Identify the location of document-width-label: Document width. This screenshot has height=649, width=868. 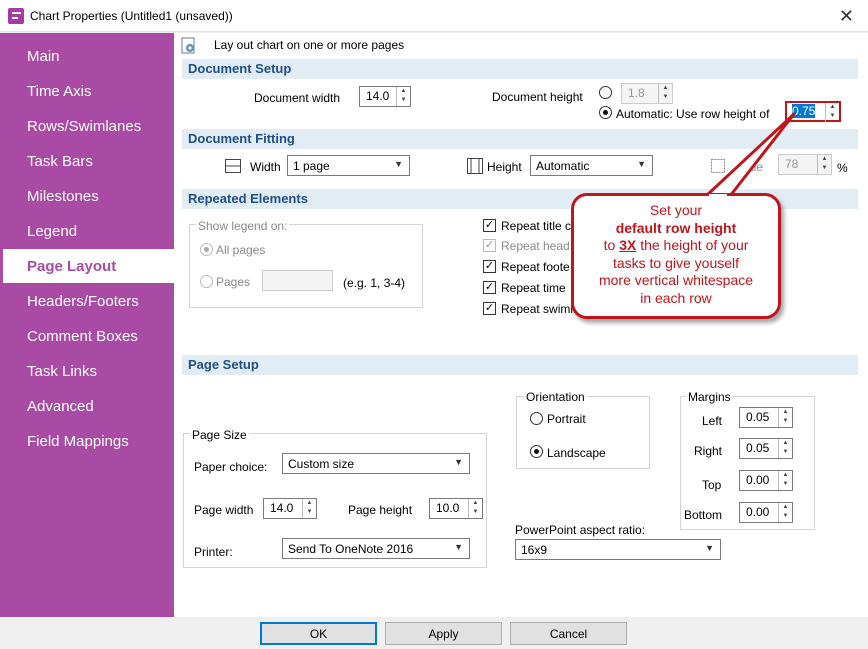
(297, 98).